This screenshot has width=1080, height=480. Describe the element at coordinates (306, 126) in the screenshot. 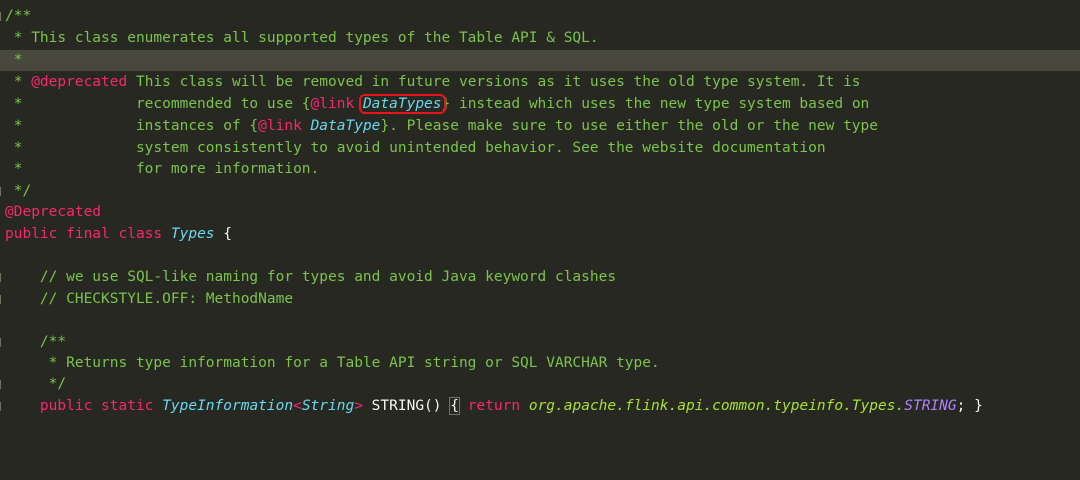

I see `javadoc-space` at that location.